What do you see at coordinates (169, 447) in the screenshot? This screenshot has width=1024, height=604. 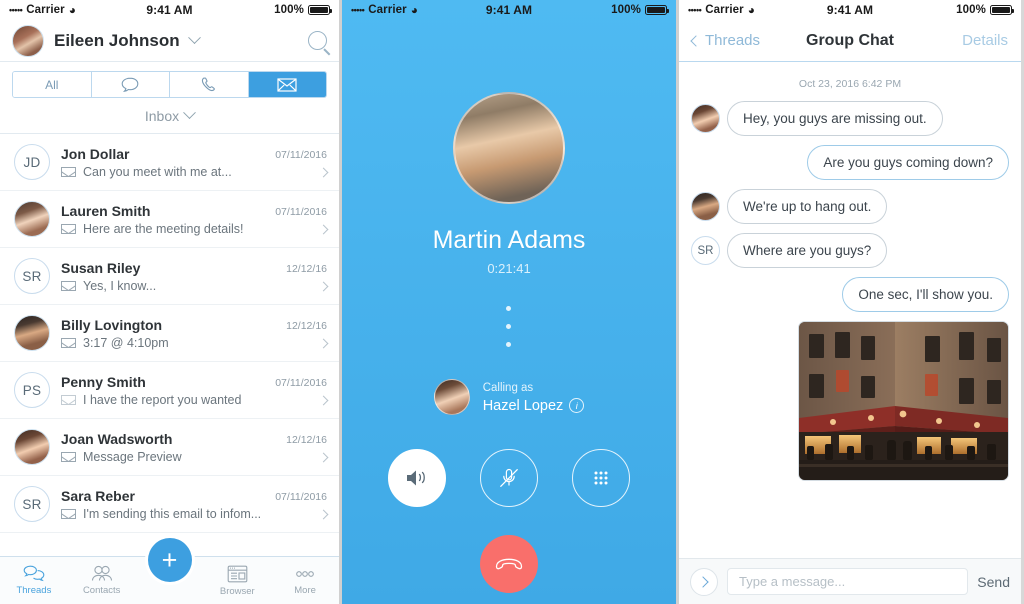 I see `table-row: Joan Wadsworth Message Preview 12/12/16` at bounding box center [169, 447].